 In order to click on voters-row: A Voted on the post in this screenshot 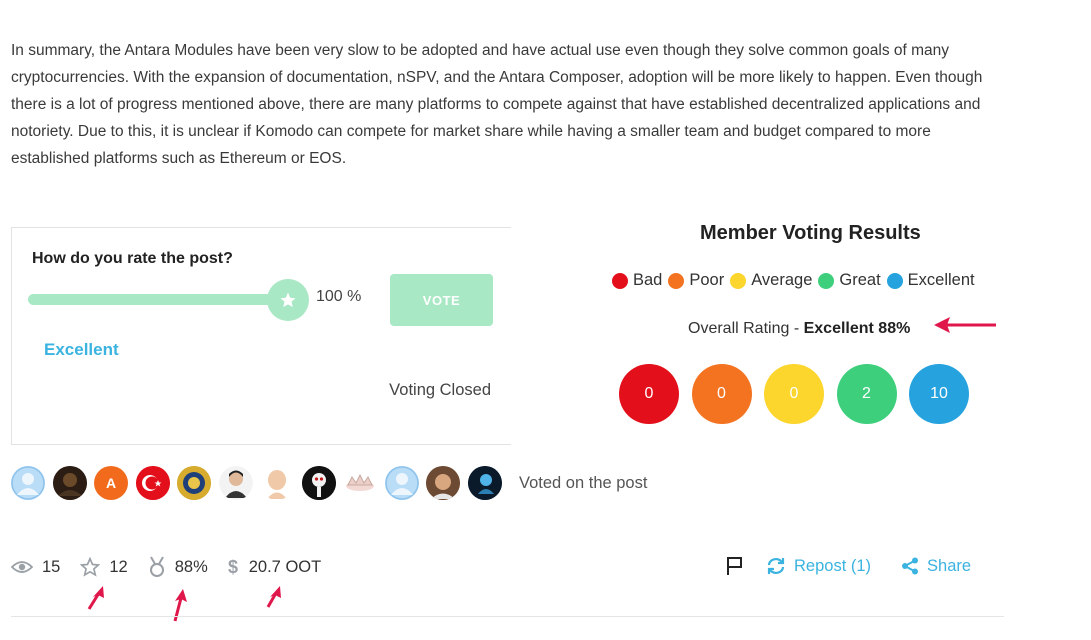, I will do `click(329, 483)`.